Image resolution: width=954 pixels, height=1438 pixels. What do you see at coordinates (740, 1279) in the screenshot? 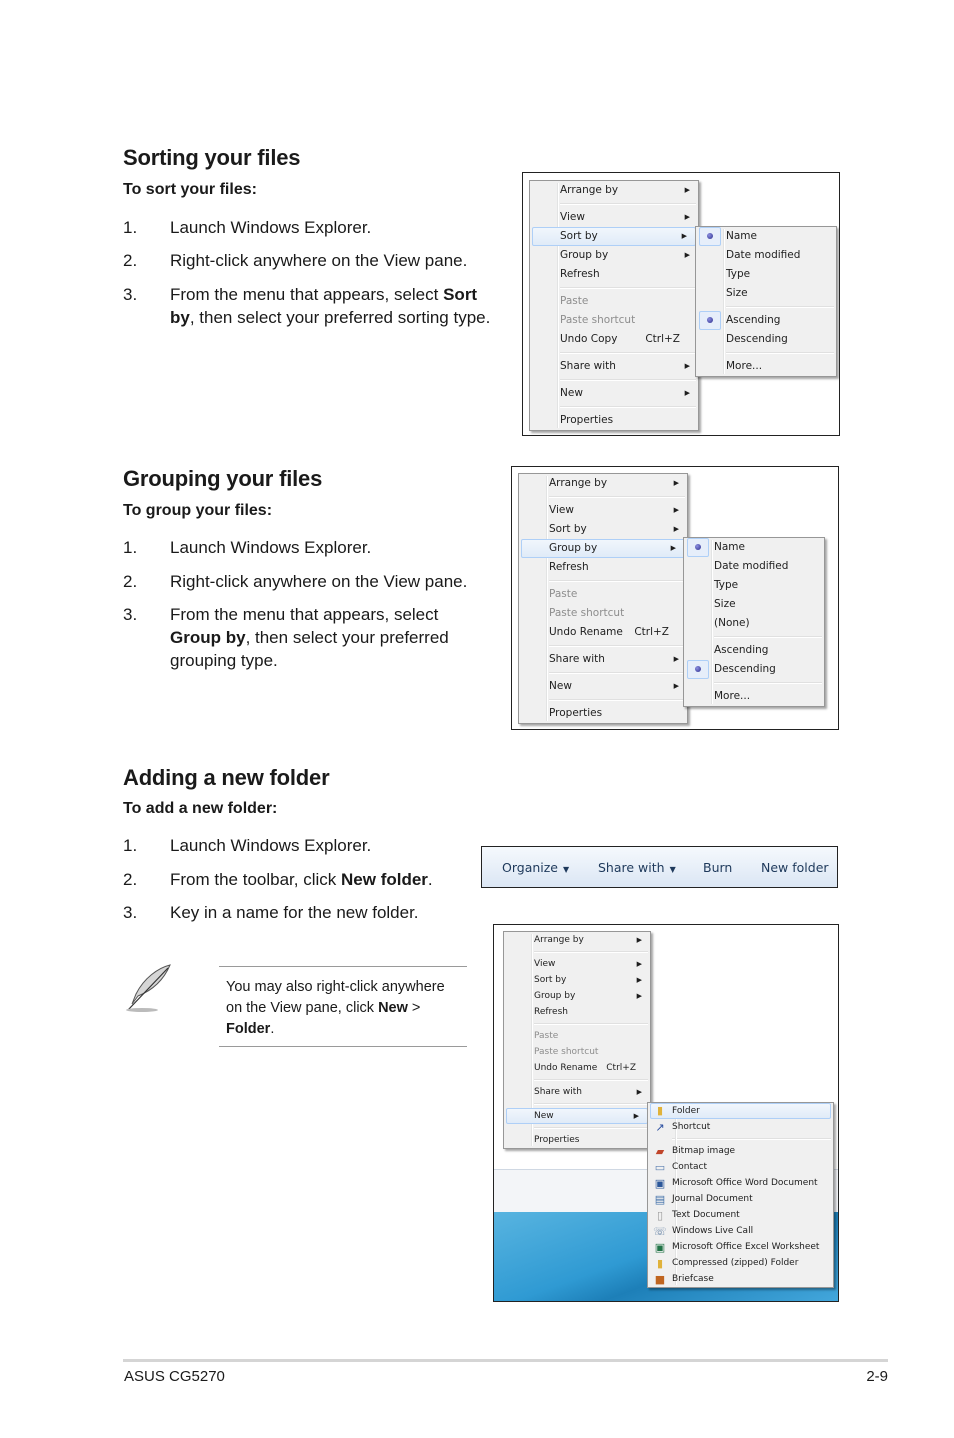
I see `submenu-item-briefcase: ■ Briefcase` at bounding box center [740, 1279].